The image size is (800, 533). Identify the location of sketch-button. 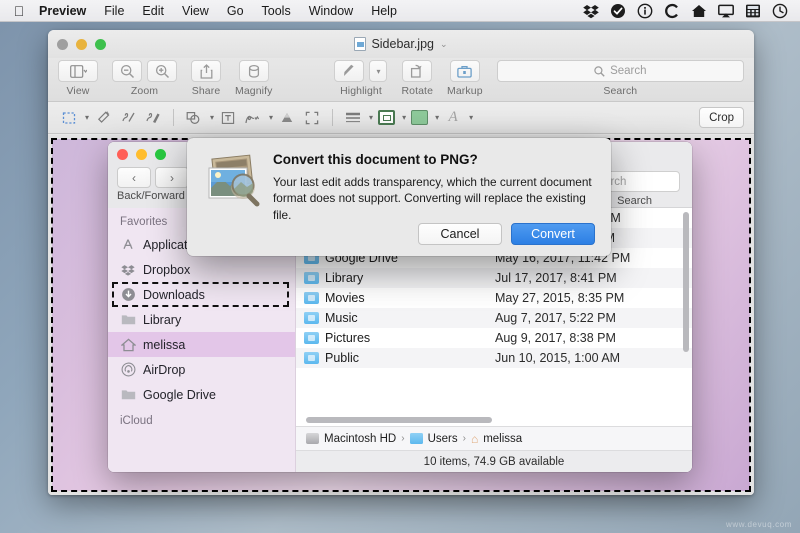
(128, 118).